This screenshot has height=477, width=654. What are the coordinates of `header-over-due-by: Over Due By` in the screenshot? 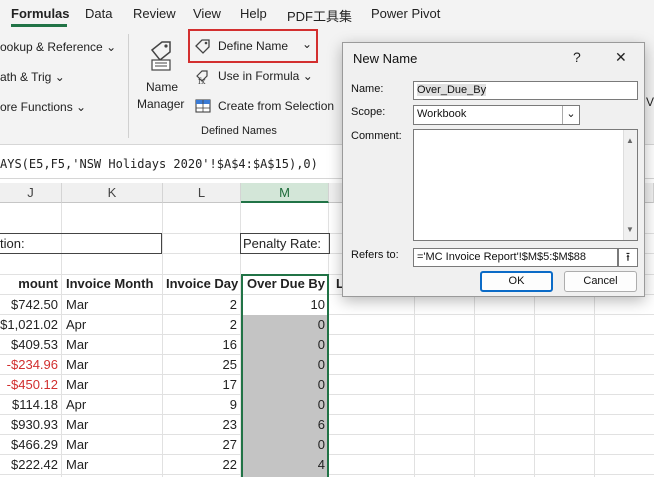 It's located at (286, 283).